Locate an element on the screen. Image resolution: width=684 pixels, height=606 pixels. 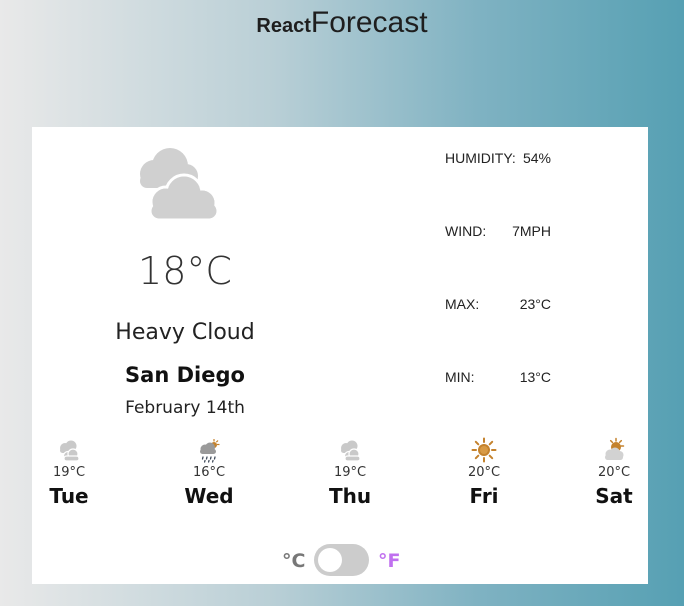
forecast-day-sat: 20°C Sat is located at coordinates (614, 472).